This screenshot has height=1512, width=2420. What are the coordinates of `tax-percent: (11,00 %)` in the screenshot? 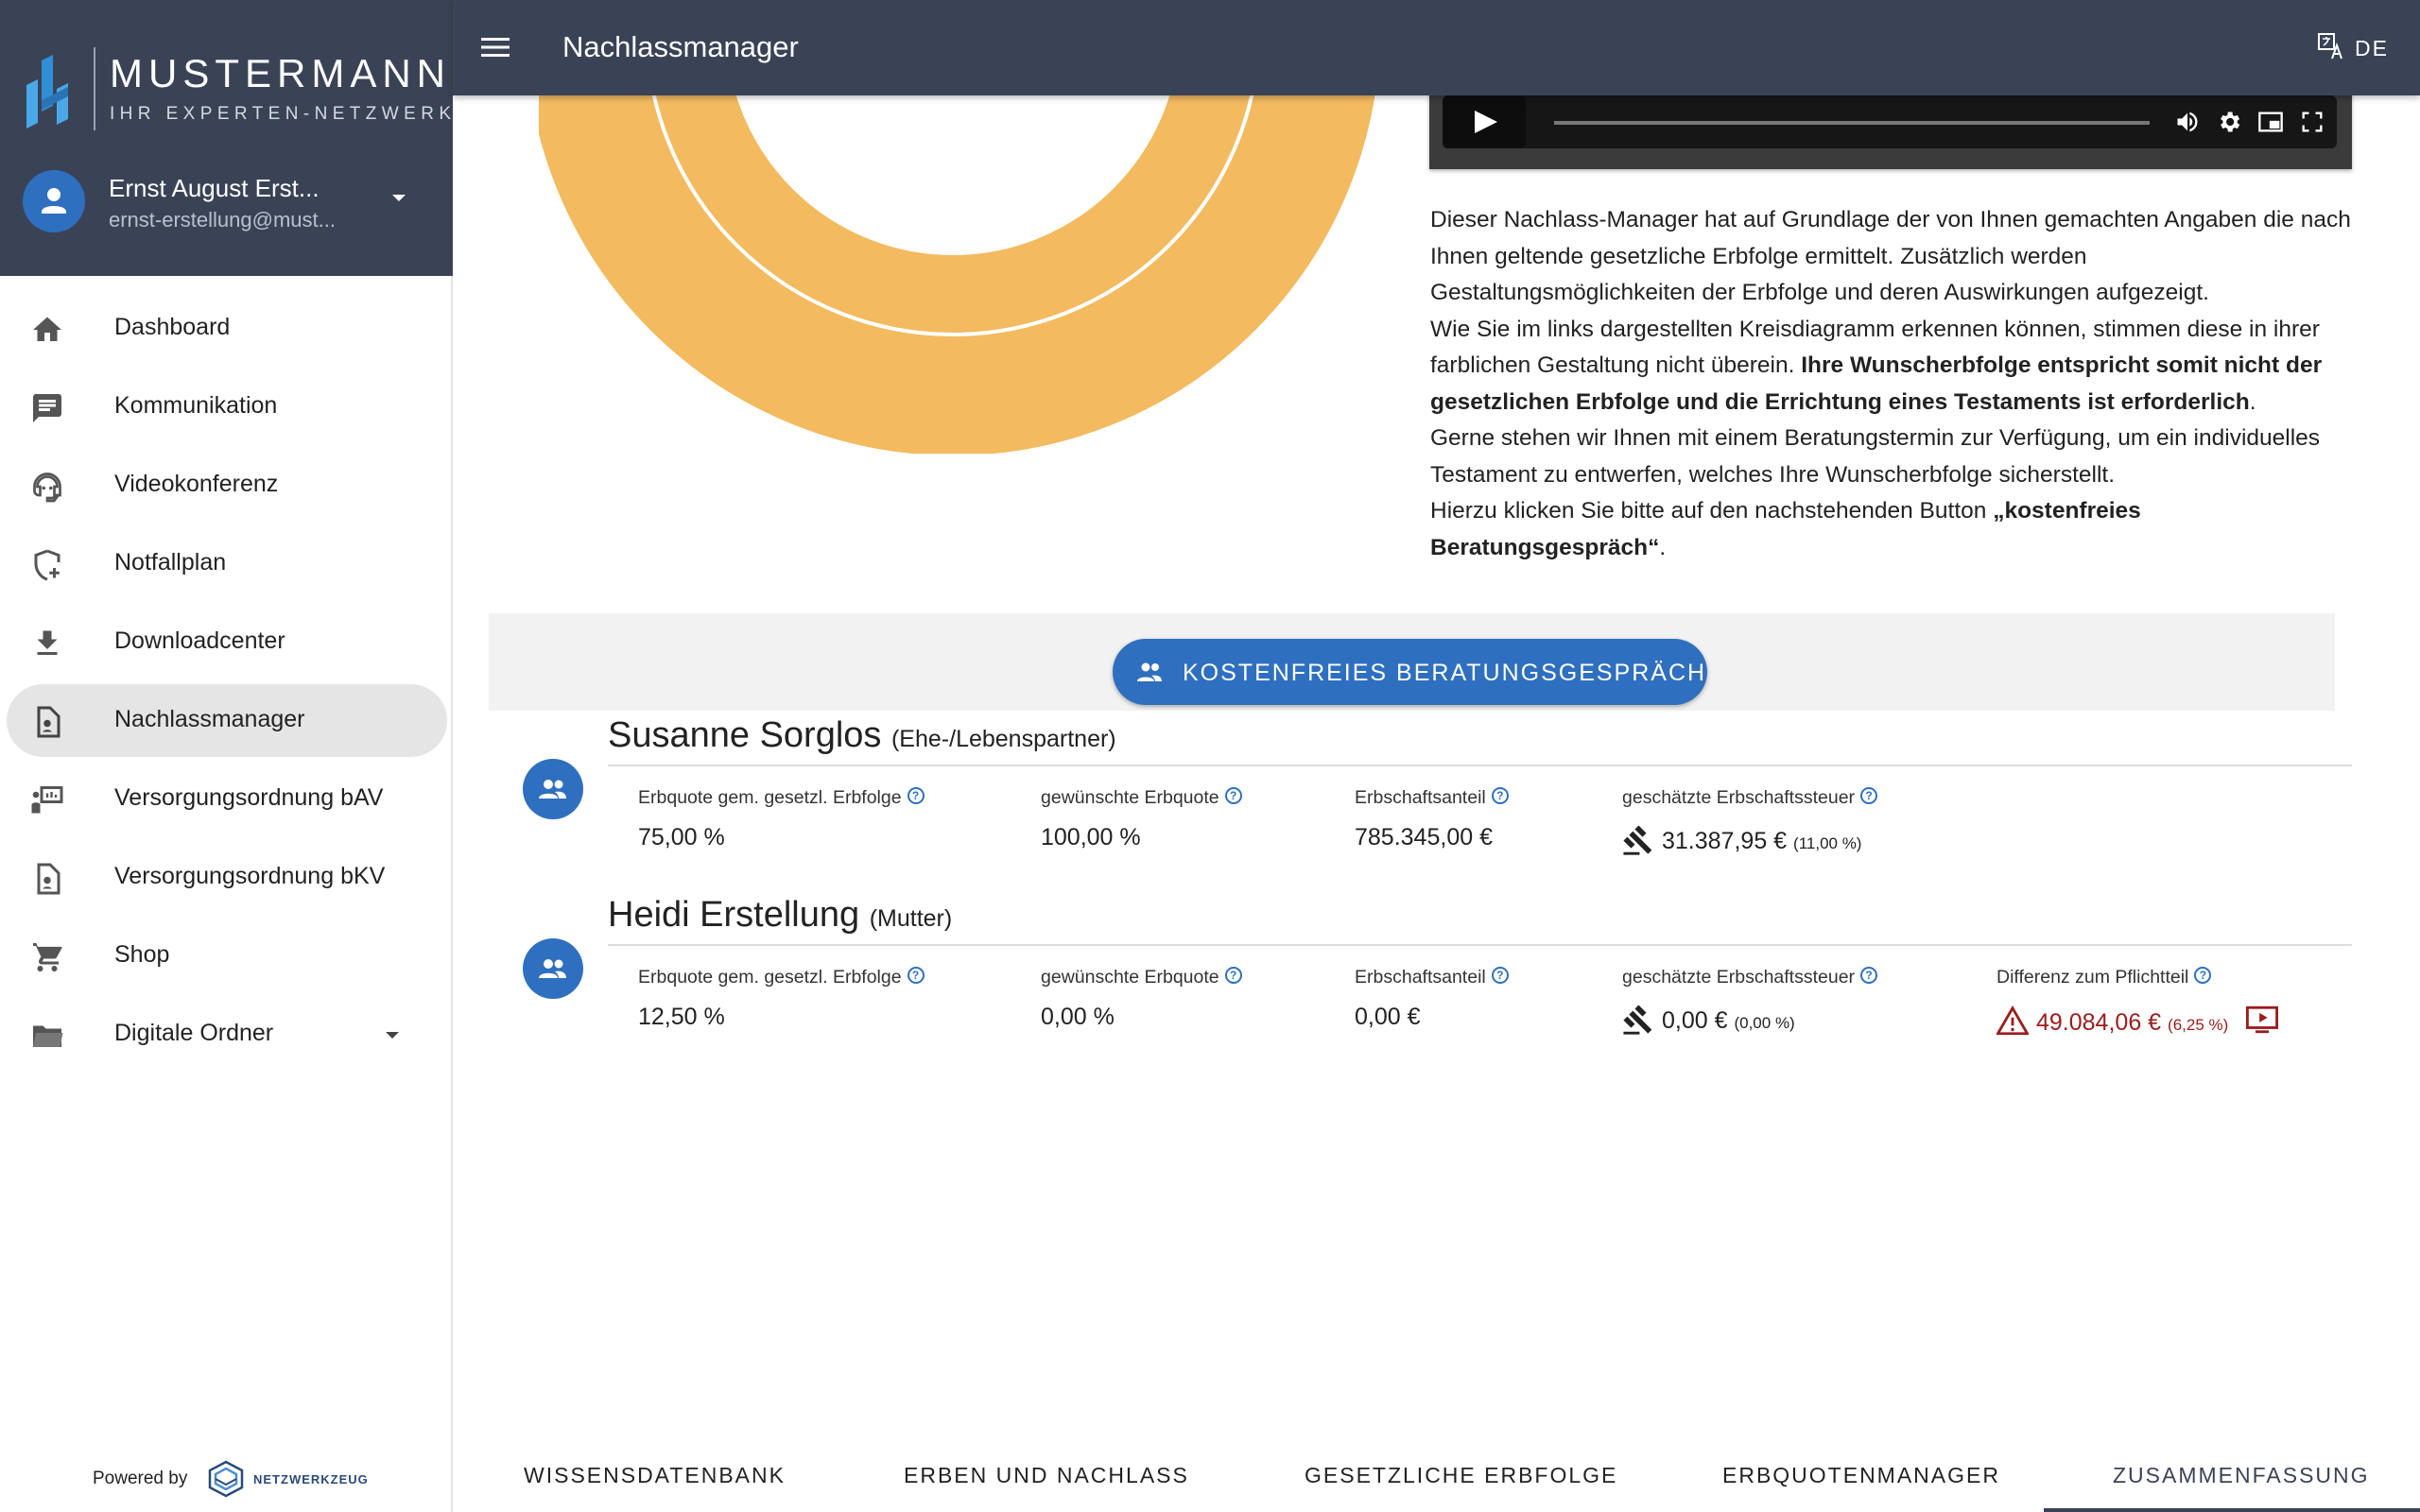 It's located at (1827, 843).